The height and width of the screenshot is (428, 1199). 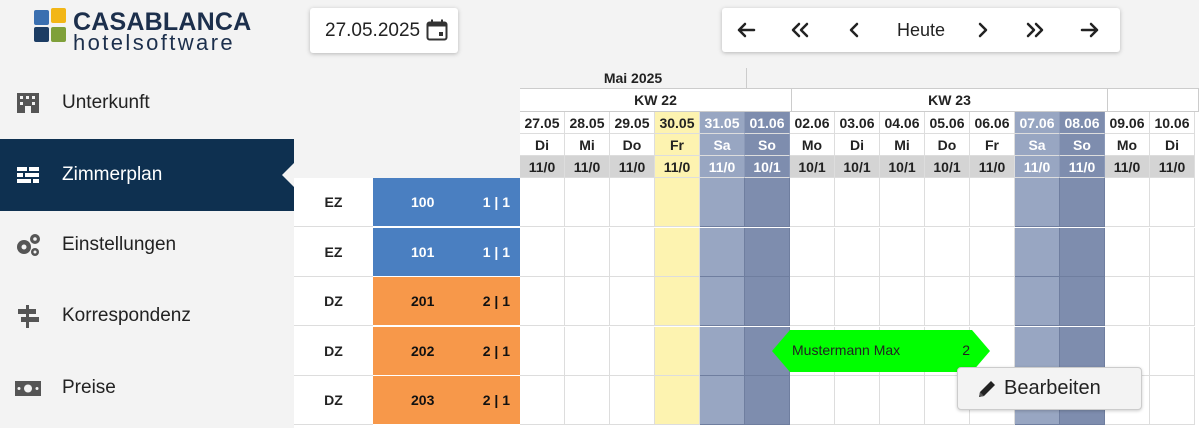 What do you see at coordinates (147, 316) in the screenshot?
I see `sidebar-item-korrespondenz: Korrespondenz` at bounding box center [147, 316].